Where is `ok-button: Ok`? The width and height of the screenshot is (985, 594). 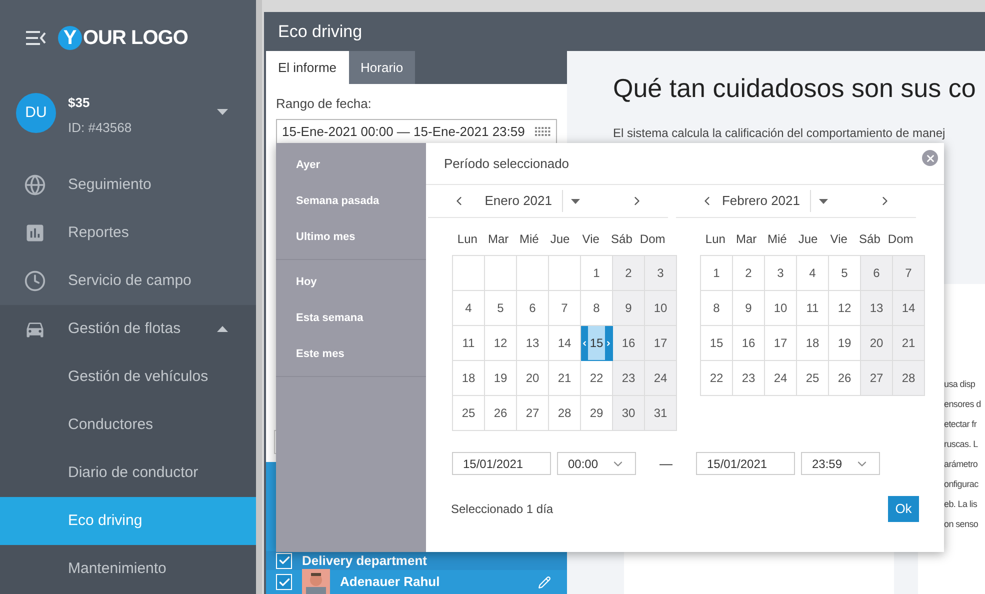
ok-button: Ok is located at coordinates (903, 509).